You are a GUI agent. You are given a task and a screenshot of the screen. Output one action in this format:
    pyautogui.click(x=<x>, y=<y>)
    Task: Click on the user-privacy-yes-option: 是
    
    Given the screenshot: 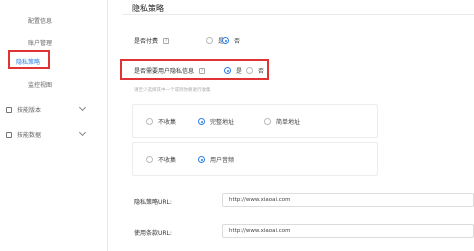 What is the action you would take?
    pyautogui.click(x=233, y=70)
    